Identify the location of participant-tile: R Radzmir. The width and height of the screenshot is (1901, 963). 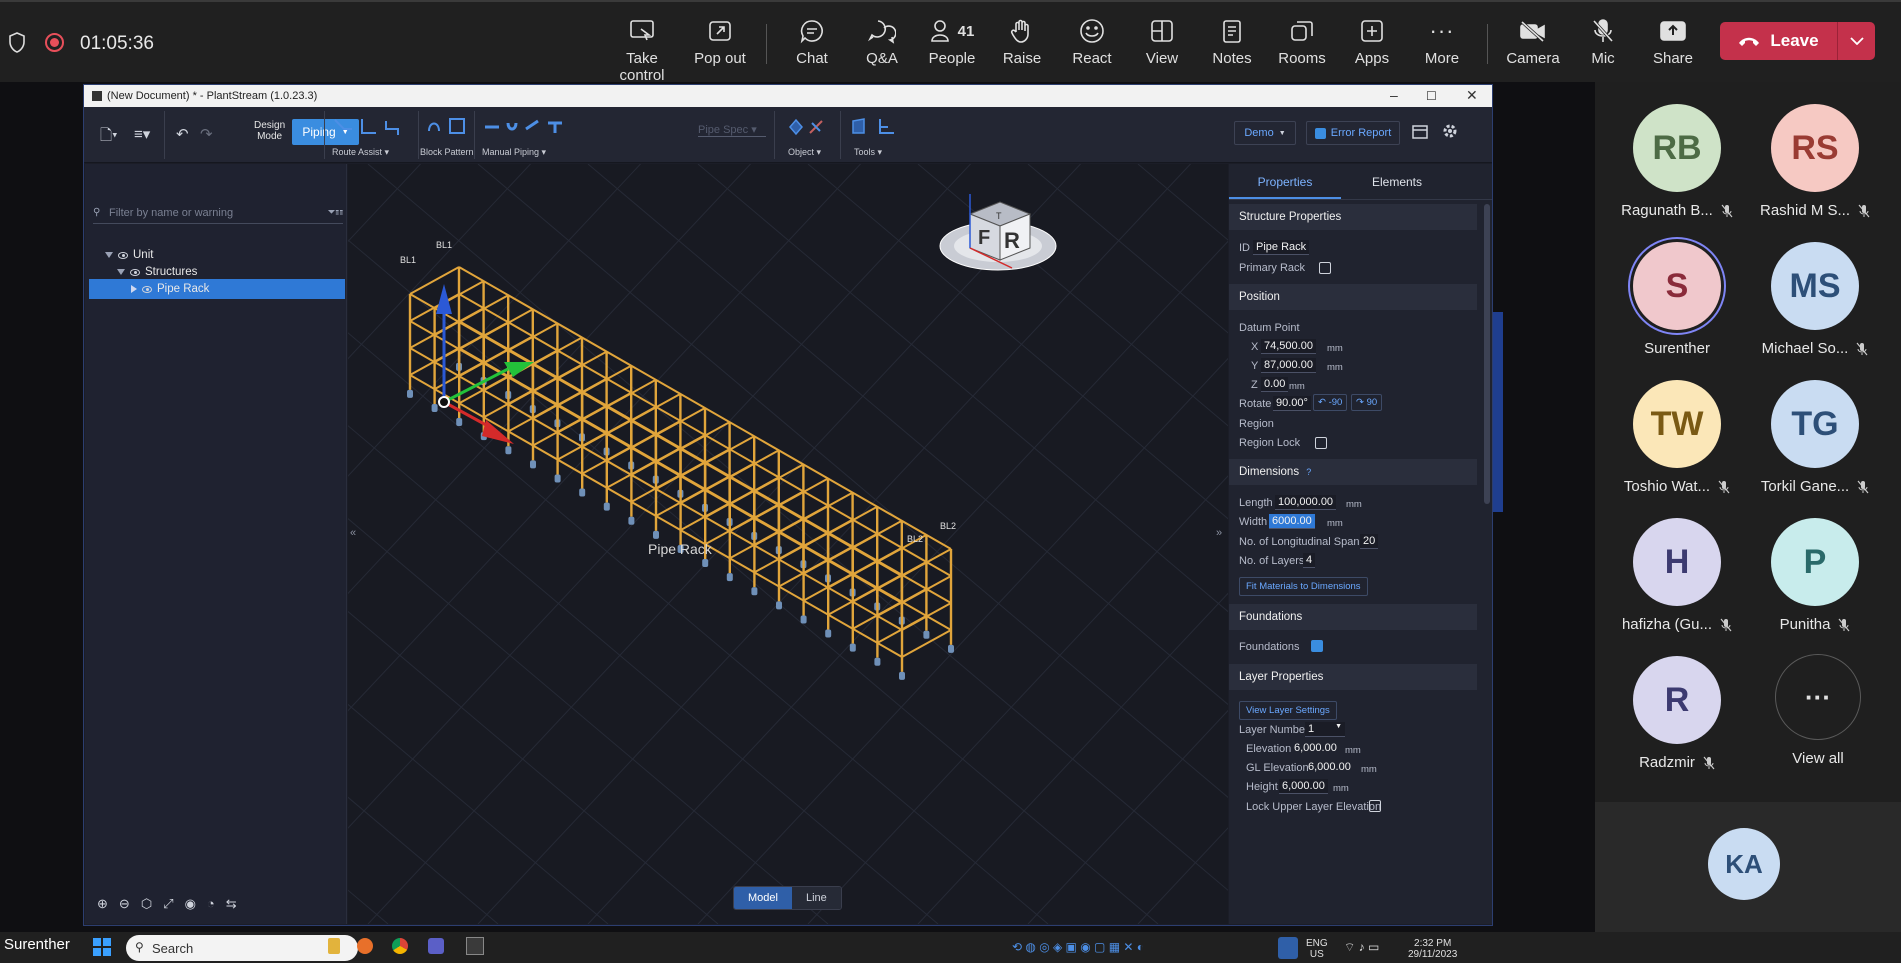
(1677, 713).